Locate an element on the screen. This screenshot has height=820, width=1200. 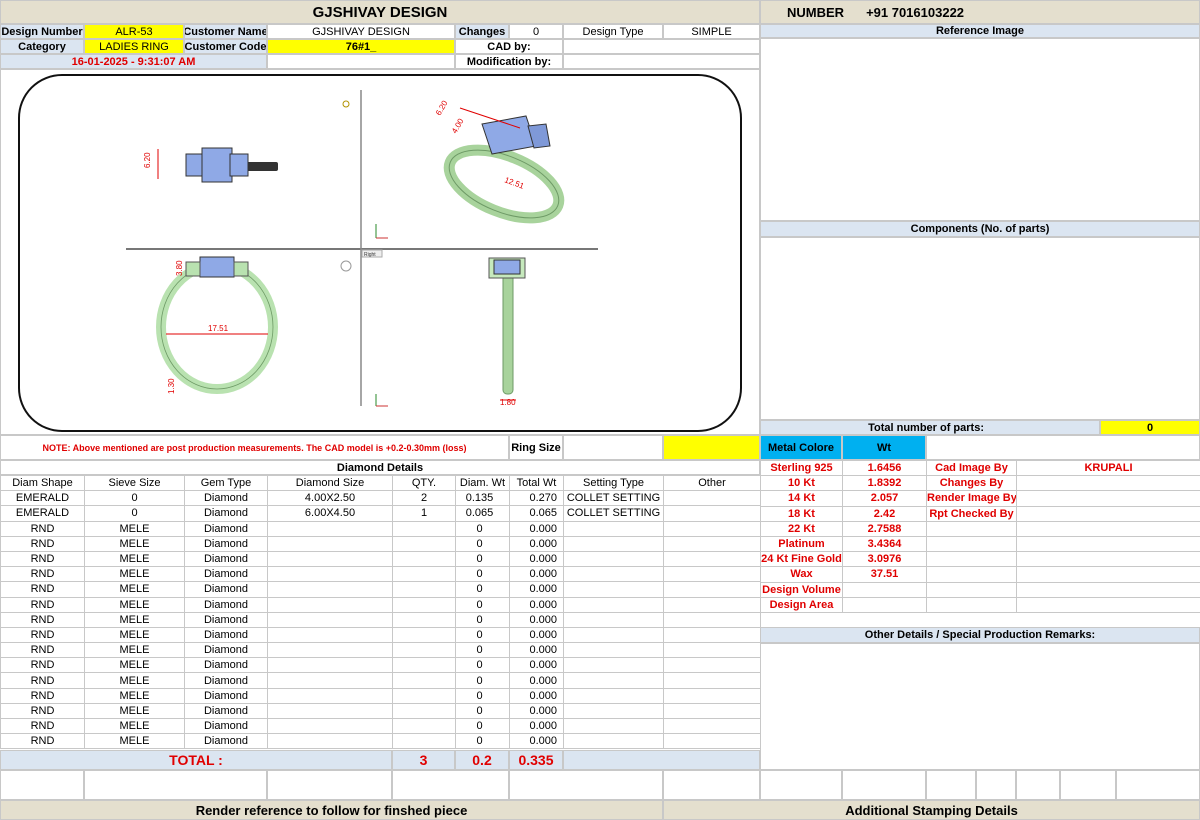
ring-size-value is located at coordinates (613, 447).